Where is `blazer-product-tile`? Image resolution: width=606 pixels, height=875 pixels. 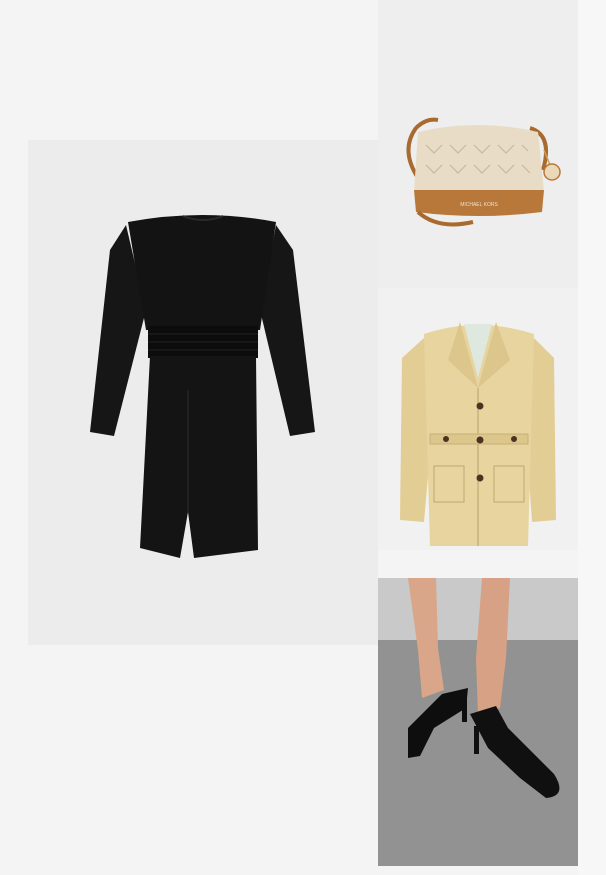
blazer-product-tile is located at coordinates (478, 419).